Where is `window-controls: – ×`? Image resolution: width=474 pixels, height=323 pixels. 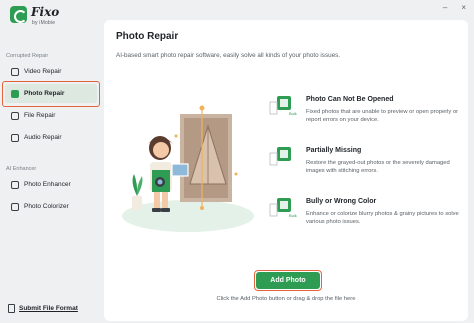
window-controls: – × is located at coordinates (454, 7).